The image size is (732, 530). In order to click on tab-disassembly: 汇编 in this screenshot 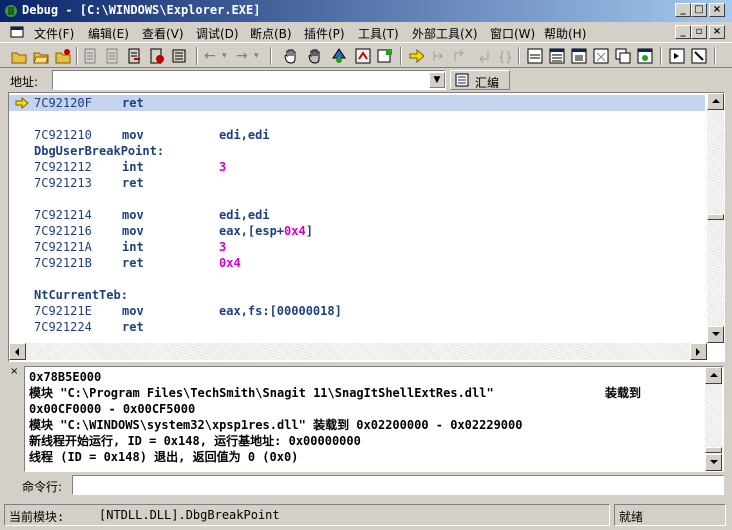, I will do `click(480, 80)`.